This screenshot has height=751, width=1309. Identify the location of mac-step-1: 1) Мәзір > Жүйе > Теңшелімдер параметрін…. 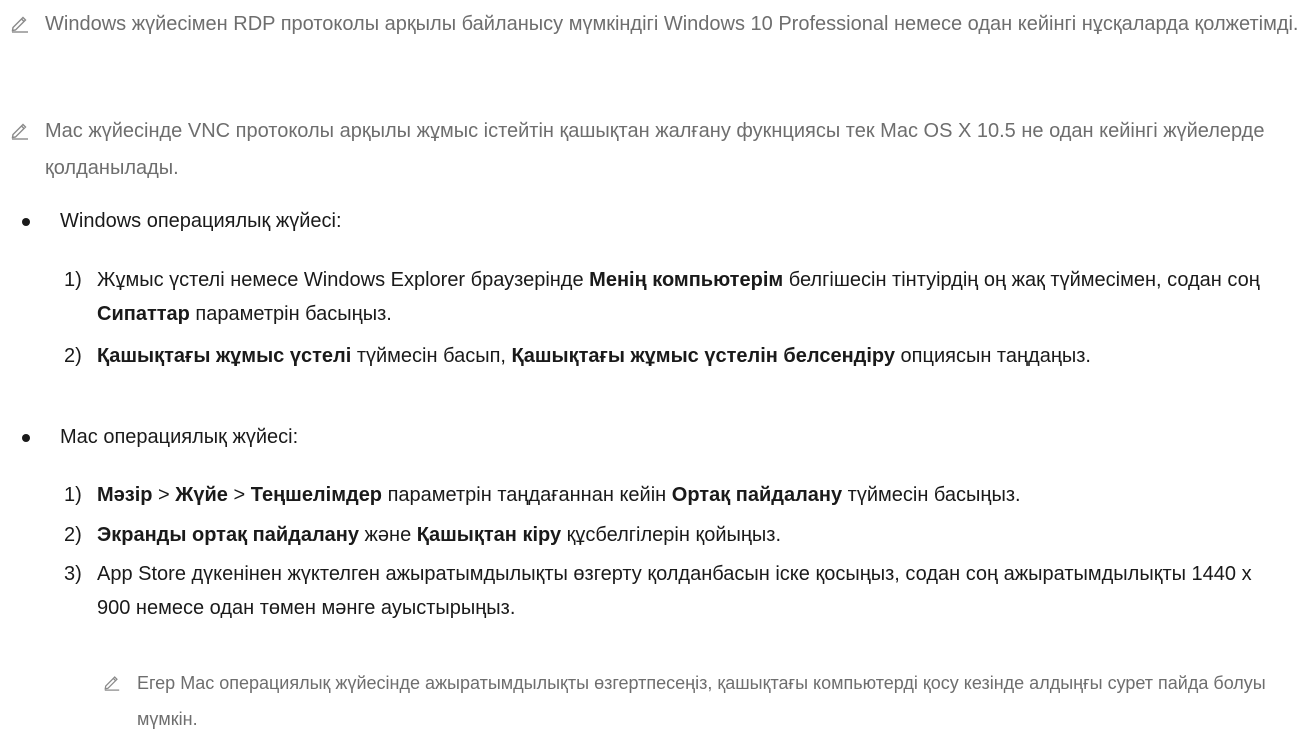
(650, 495).